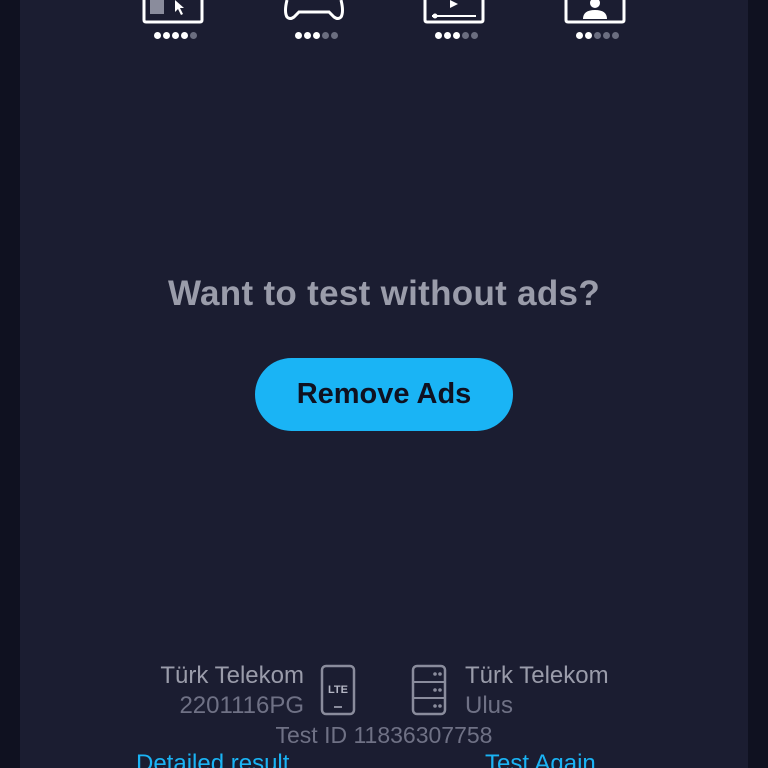 This screenshot has width=768, height=768. I want to click on browsing-icon, so click(173, 12).